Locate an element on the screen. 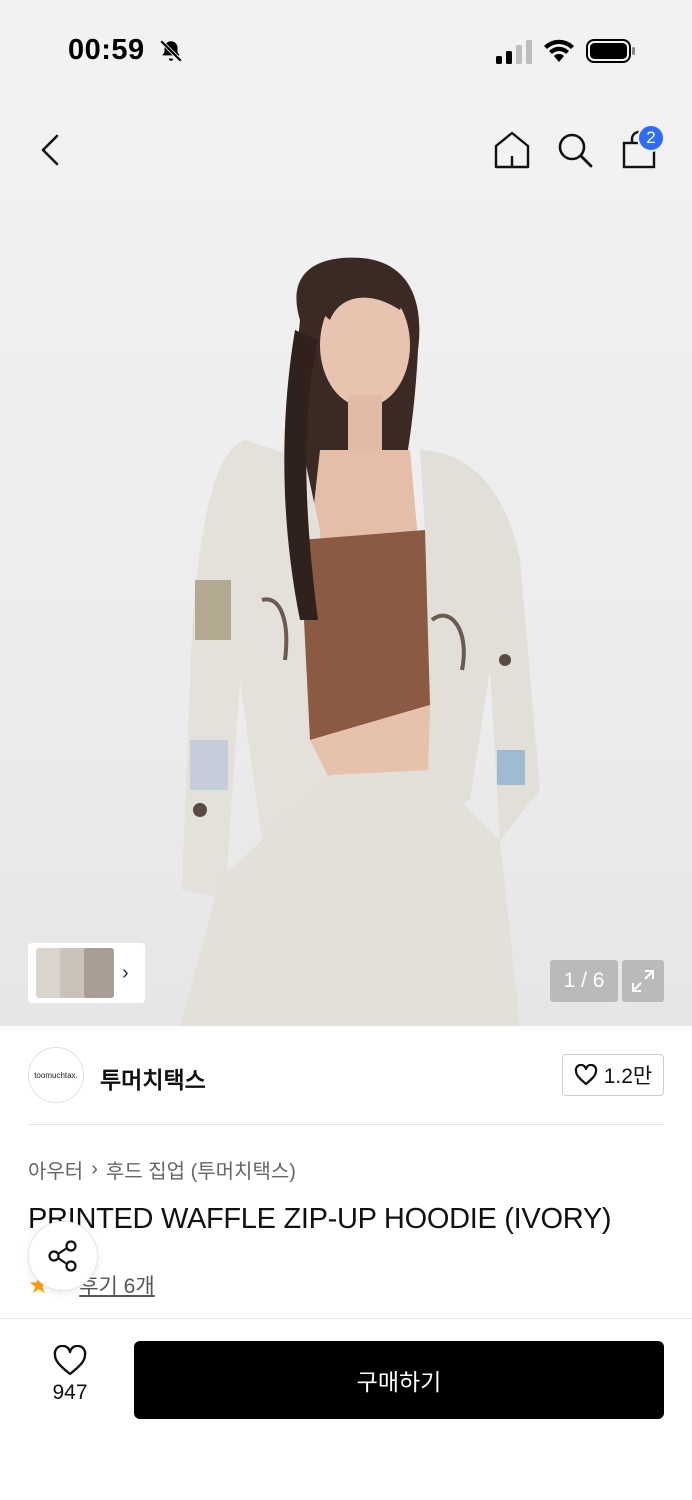 The image size is (692, 1500). cart-button: 2 is located at coordinates (641, 148).